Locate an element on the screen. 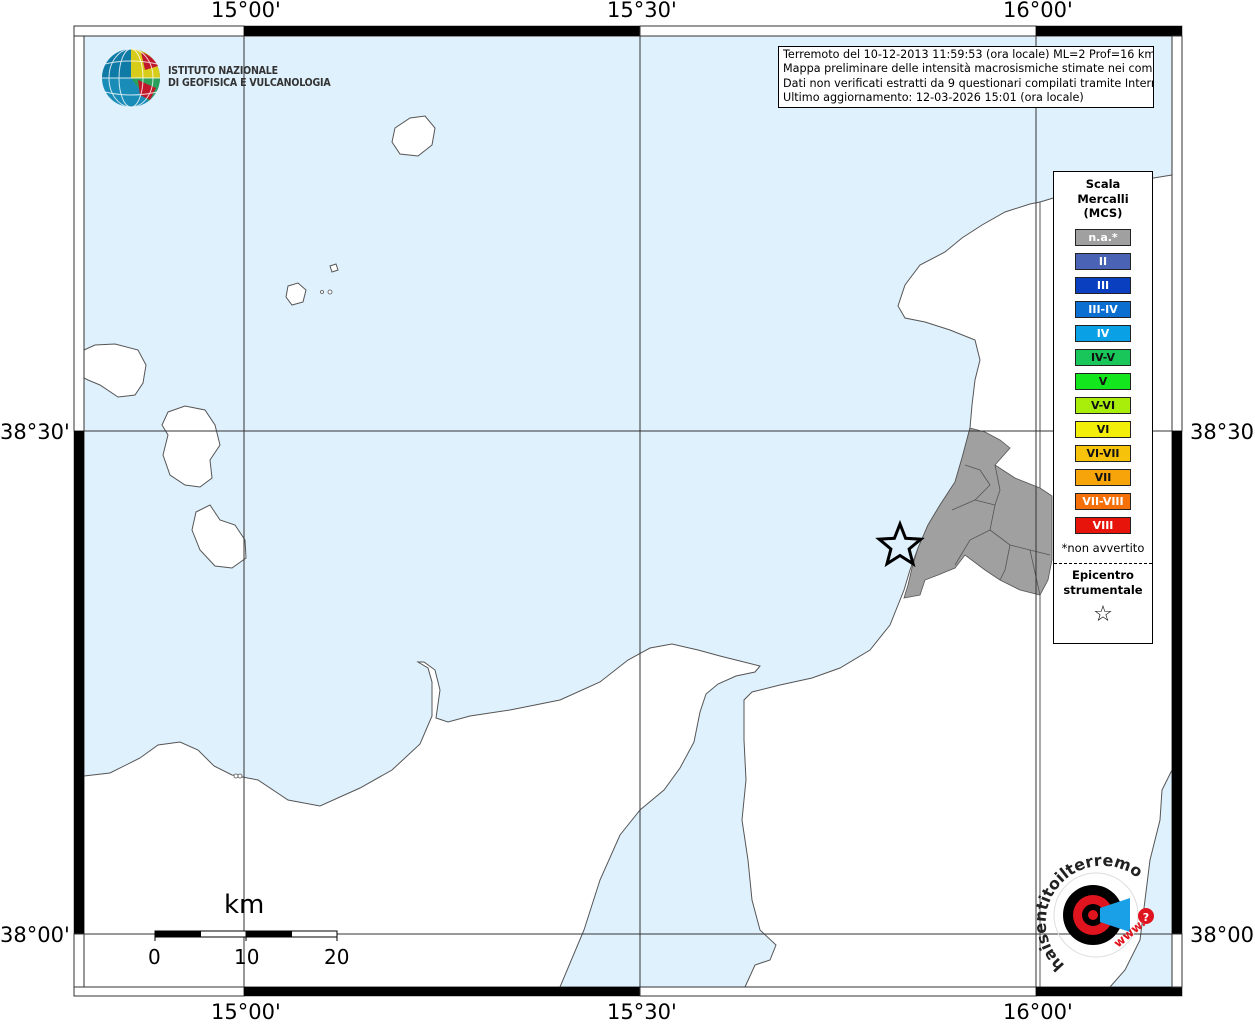 This screenshot has width=1255, height=1024. legend-item-2: III is located at coordinates (1103, 285).